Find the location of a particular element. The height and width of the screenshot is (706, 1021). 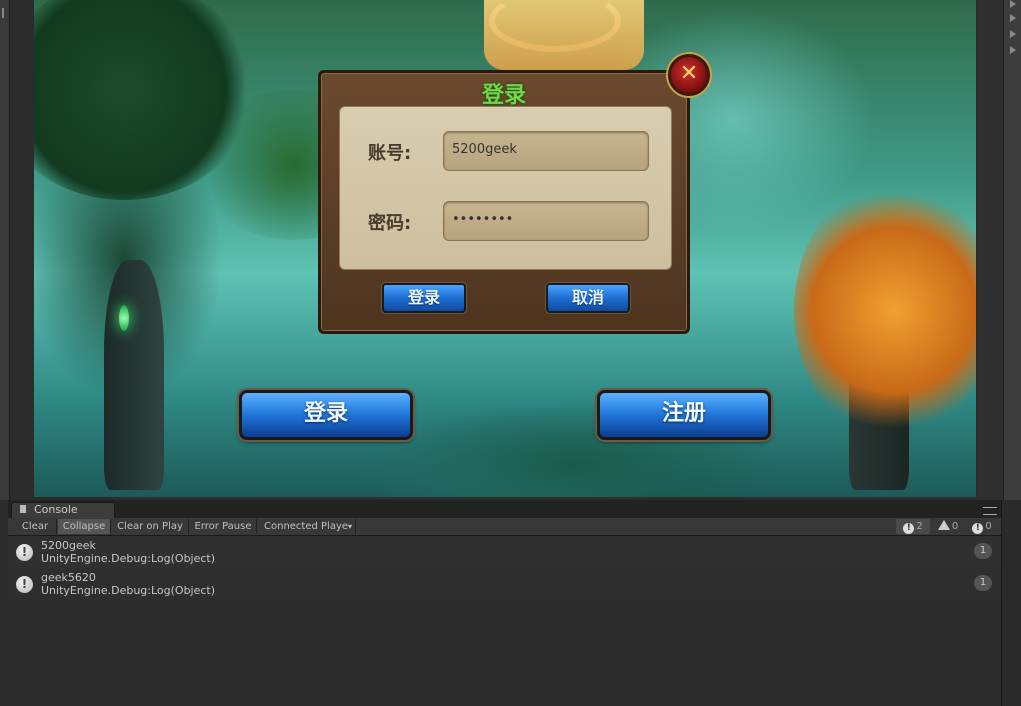

console-tab: Console is located at coordinates (63, 510).